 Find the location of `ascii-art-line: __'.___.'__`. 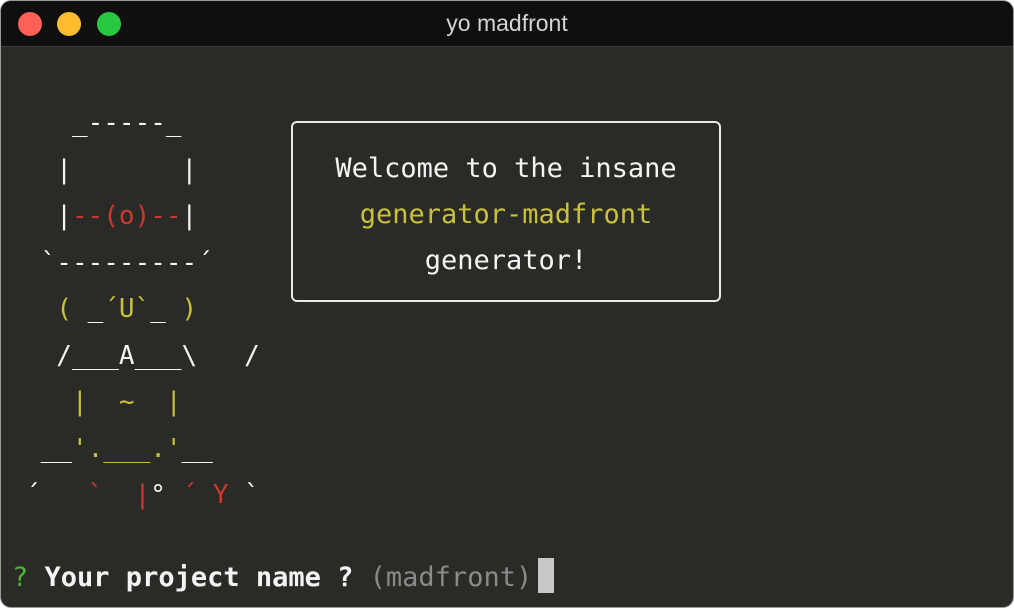

ascii-art-line: __'.___.'__ is located at coordinates (142, 449).